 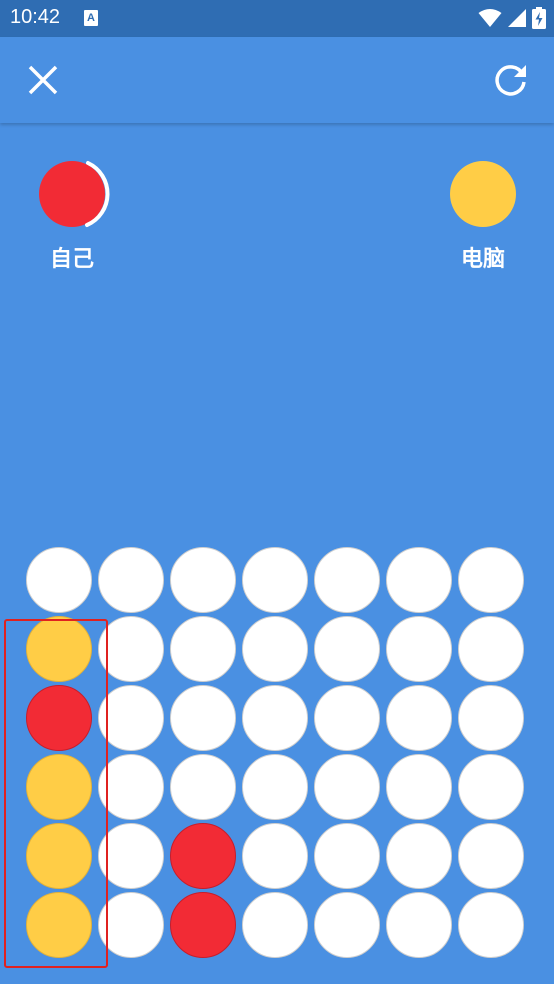 What do you see at coordinates (35, 17) in the screenshot?
I see `status-time: 10:42` at bounding box center [35, 17].